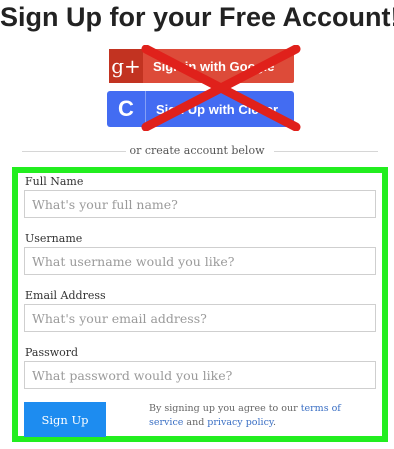  I want to click on terms-and: and, so click(195, 422).